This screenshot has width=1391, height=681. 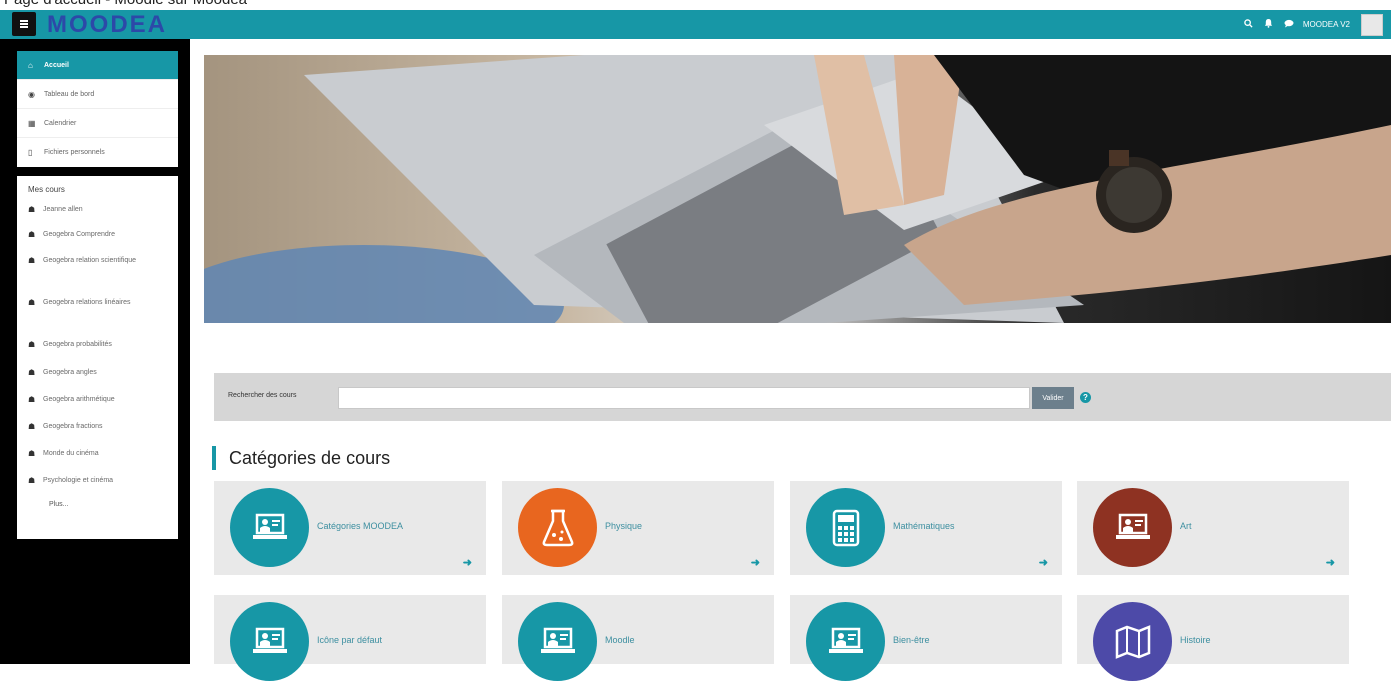 What do you see at coordinates (31, 94) in the screenshot?
I see `dashboard-icon: ◉` at bounding box center [31, 94].